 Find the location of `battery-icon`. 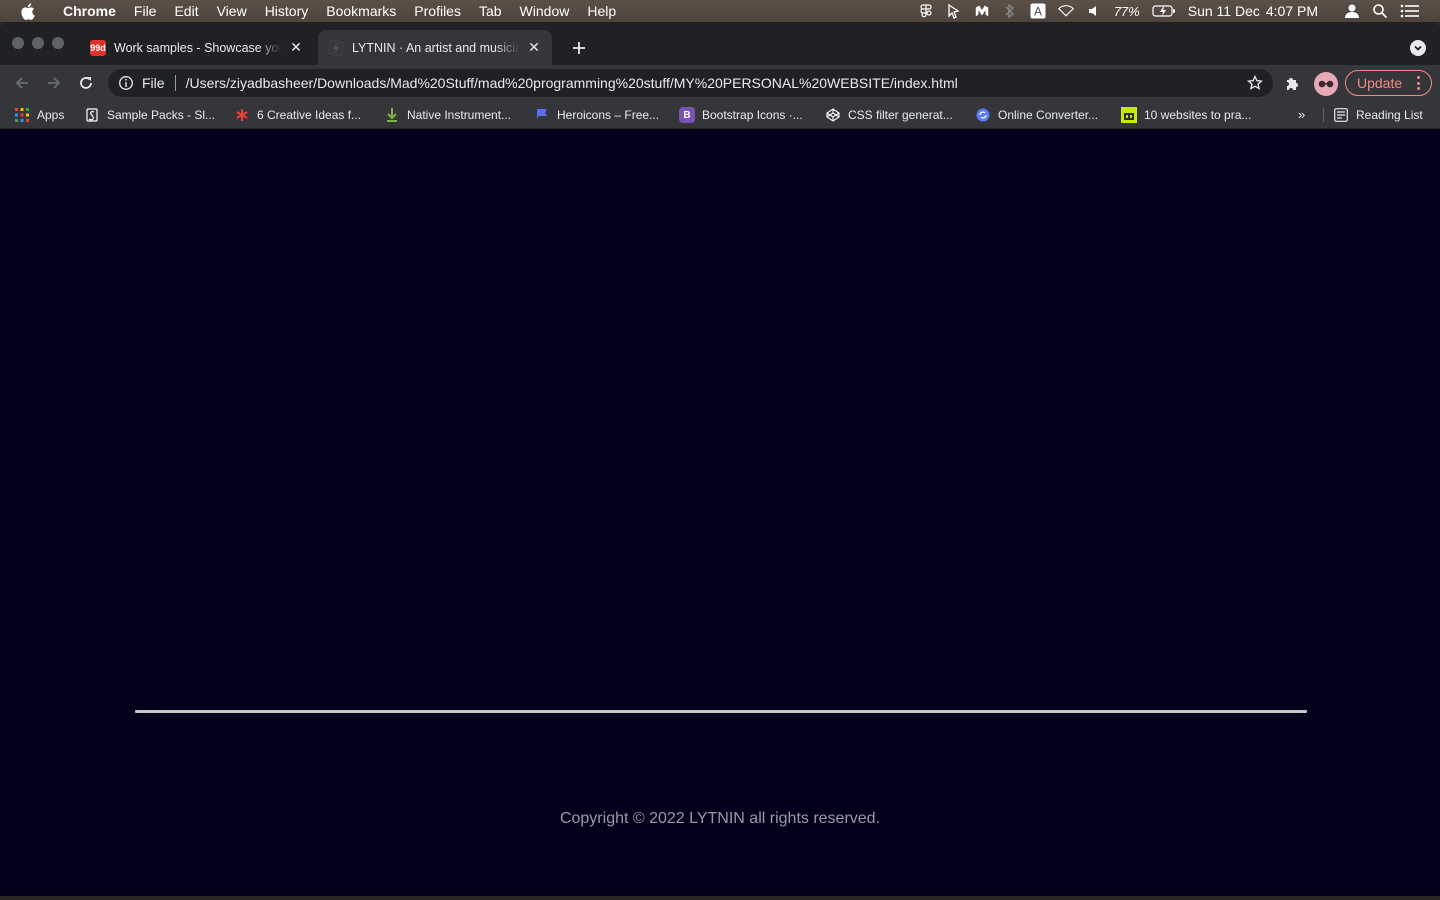

battery-icon is located at coordinates (1164, 11).